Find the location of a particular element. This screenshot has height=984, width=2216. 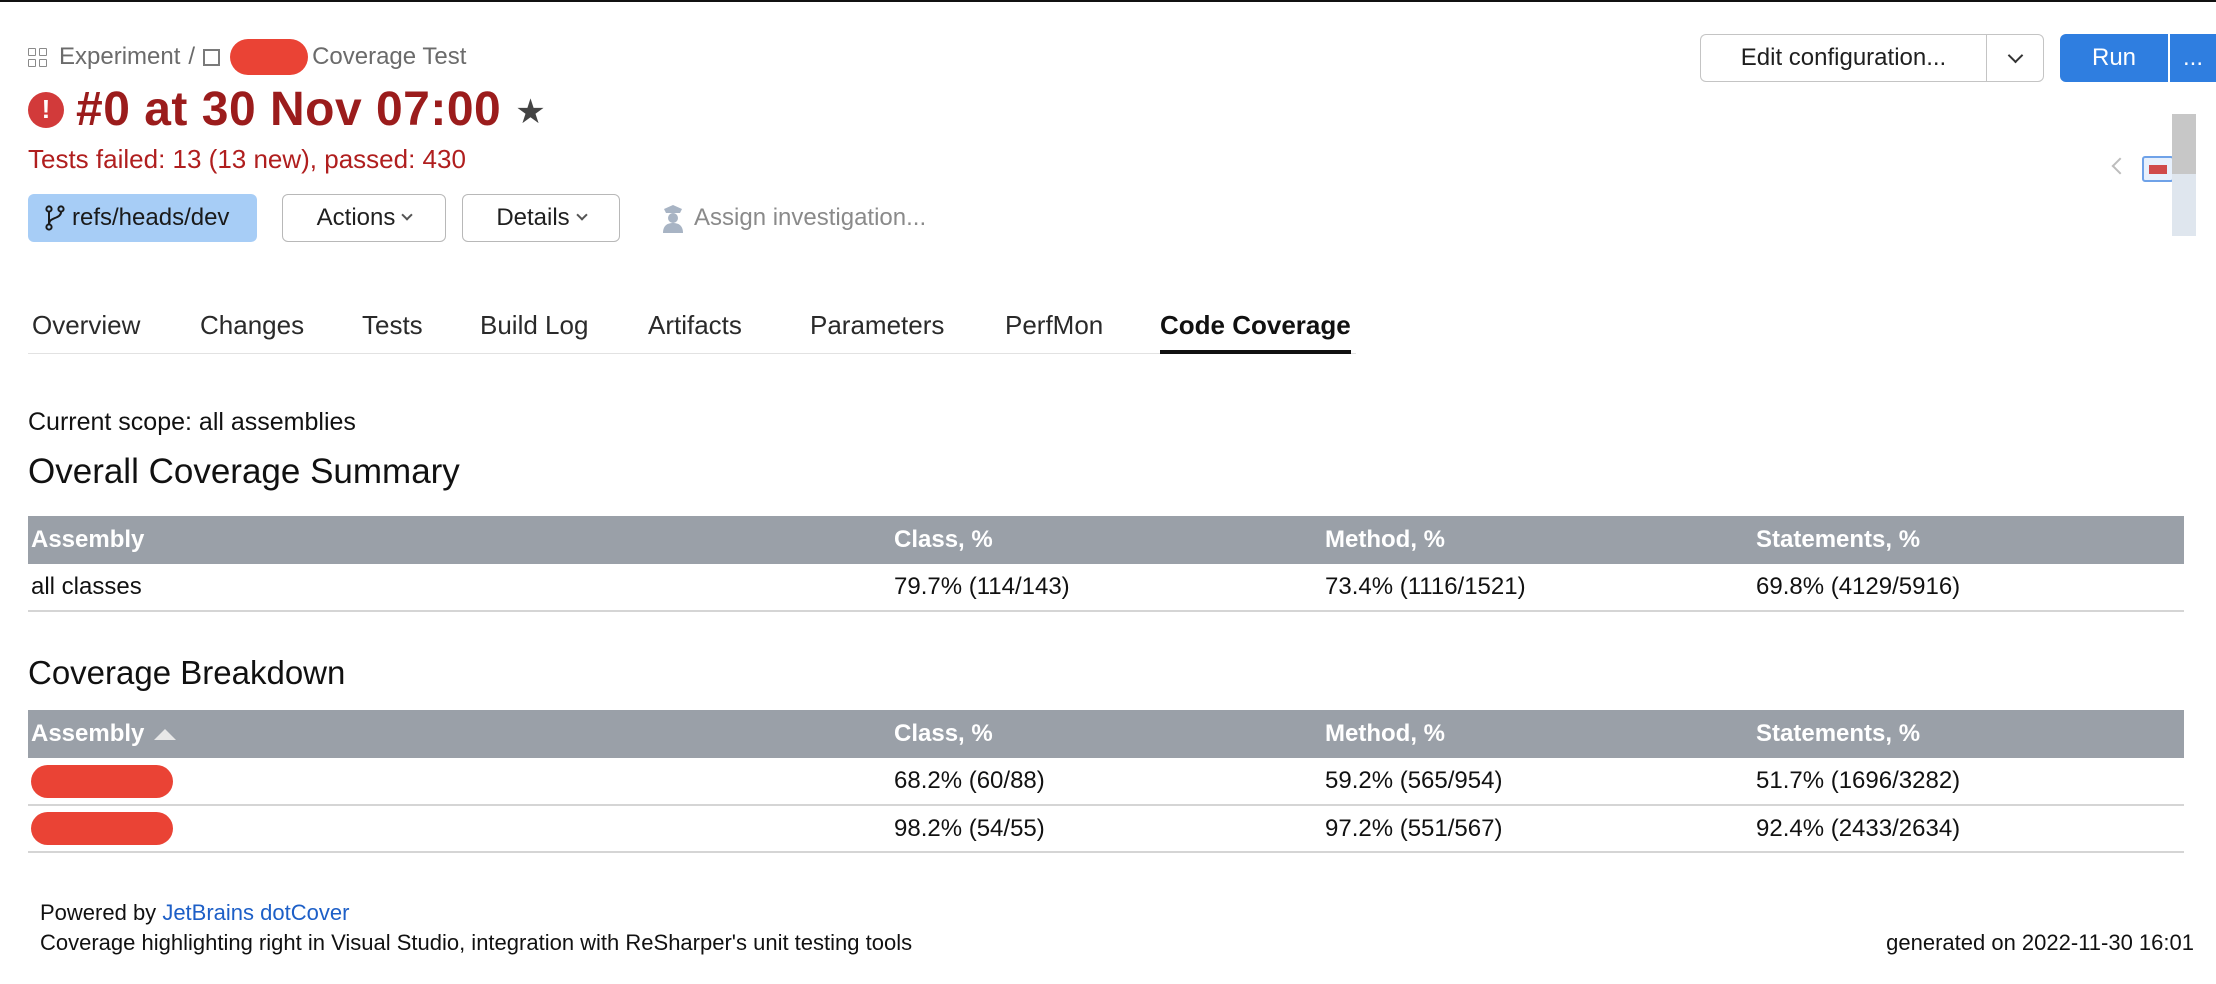

details-dropdown: Details is located at coordinates (541, 218).